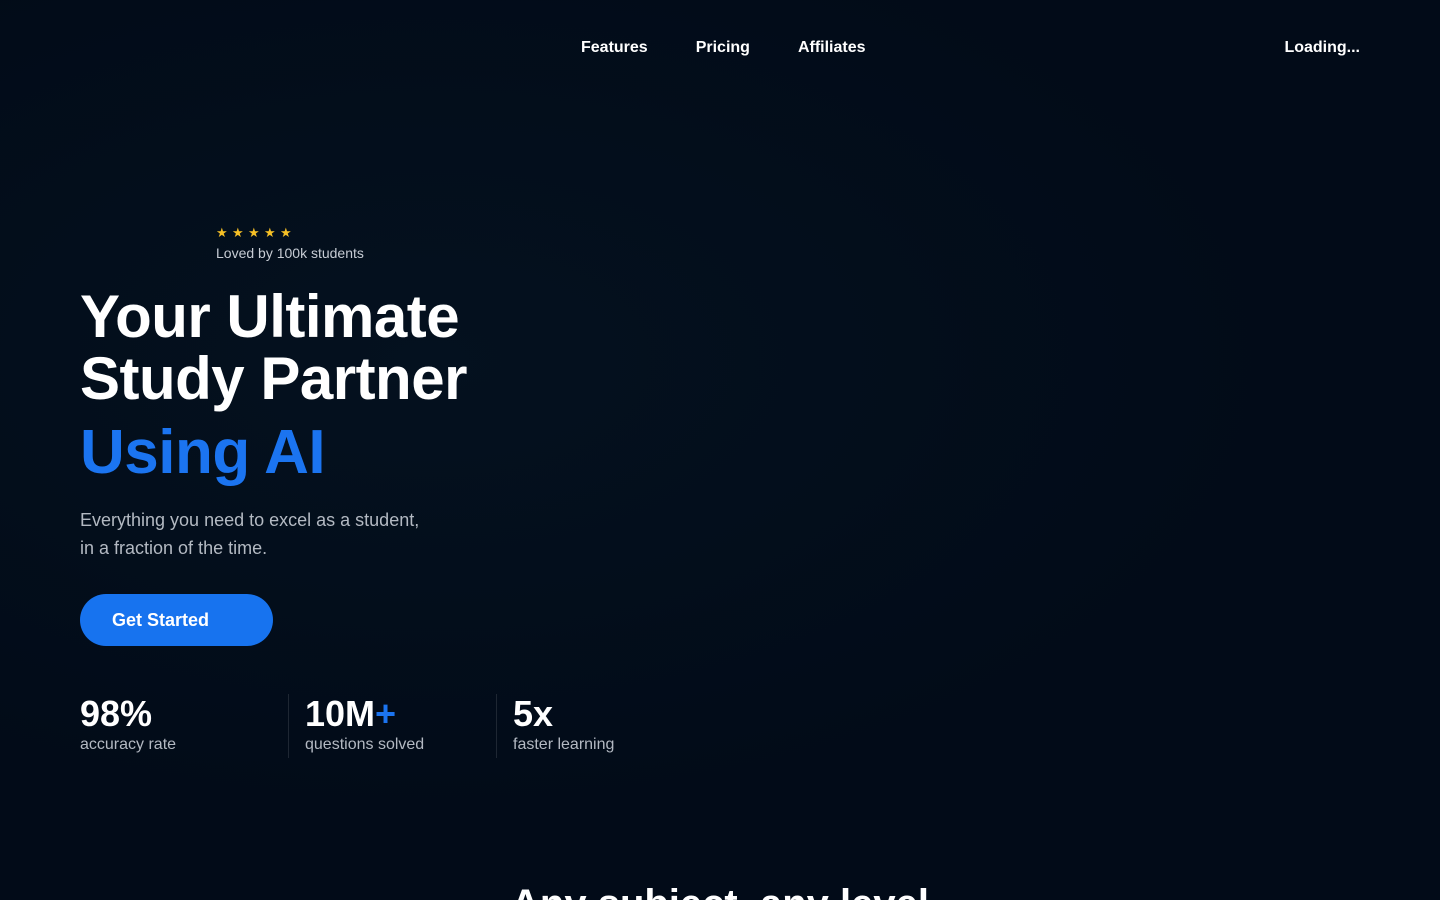  Describe the element at coordinates (176, 620) in the screenshot. I see `get-started-button: Get Started` at that location.